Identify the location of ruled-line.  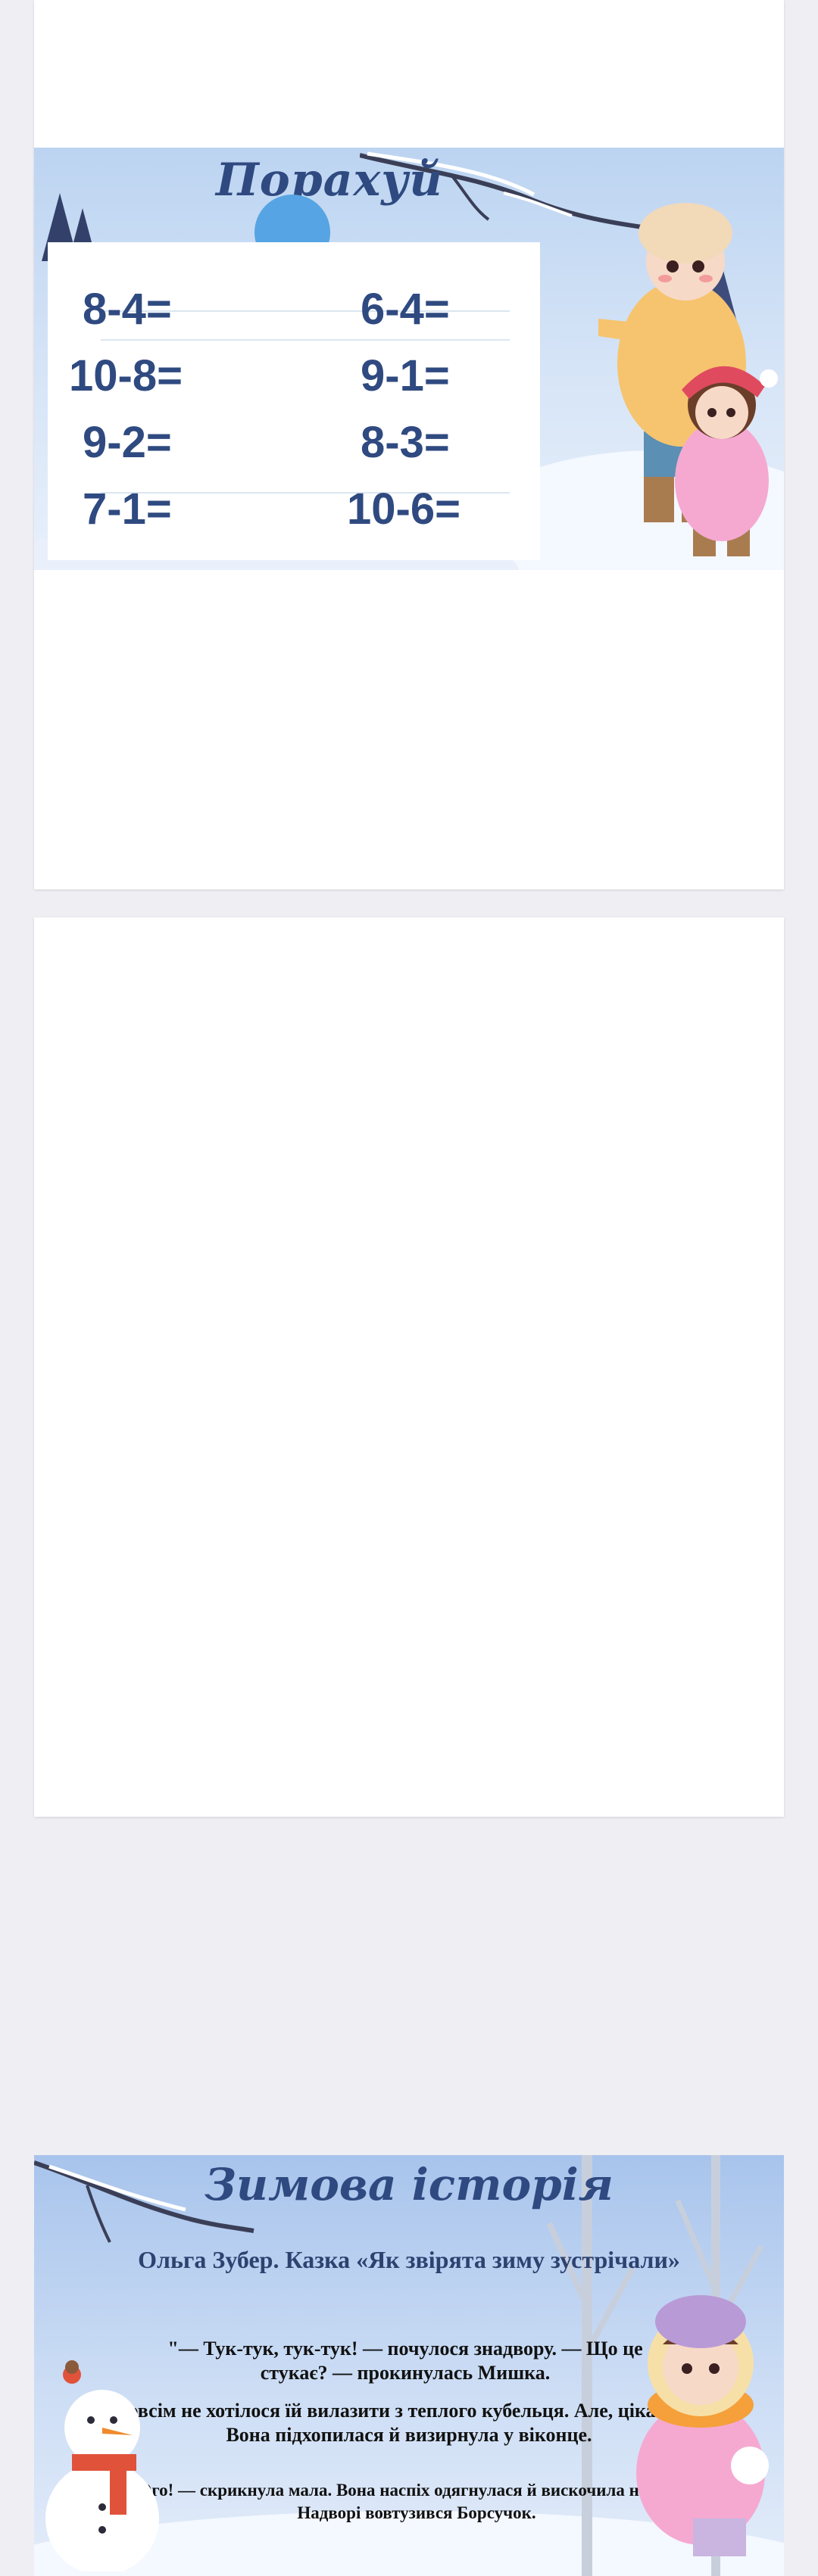
(306, 340).